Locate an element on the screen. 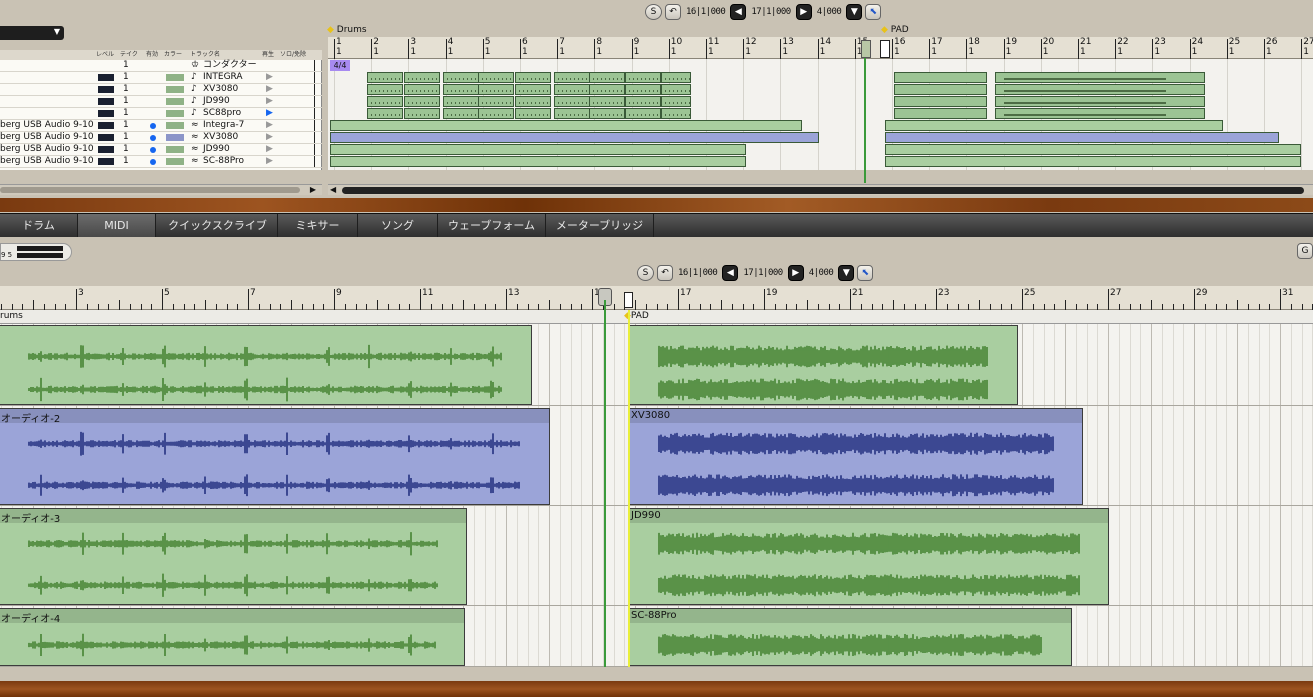  loop-end-field: 17|1|000 is located at coordinates (770, 12).